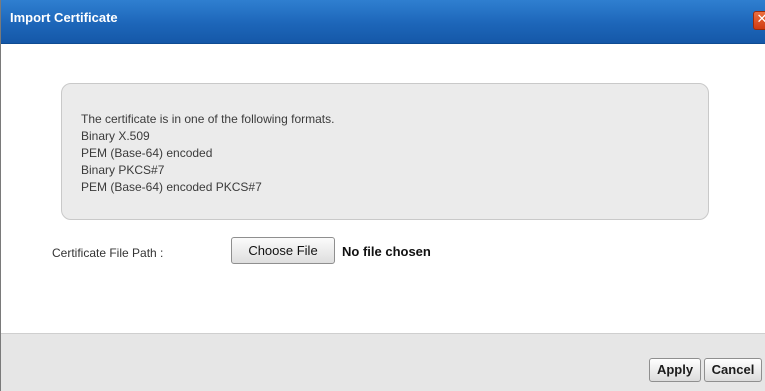  Describe the element at coordinates (675, 370) in the screenshot. I see `apply-button: Apply` at that location.